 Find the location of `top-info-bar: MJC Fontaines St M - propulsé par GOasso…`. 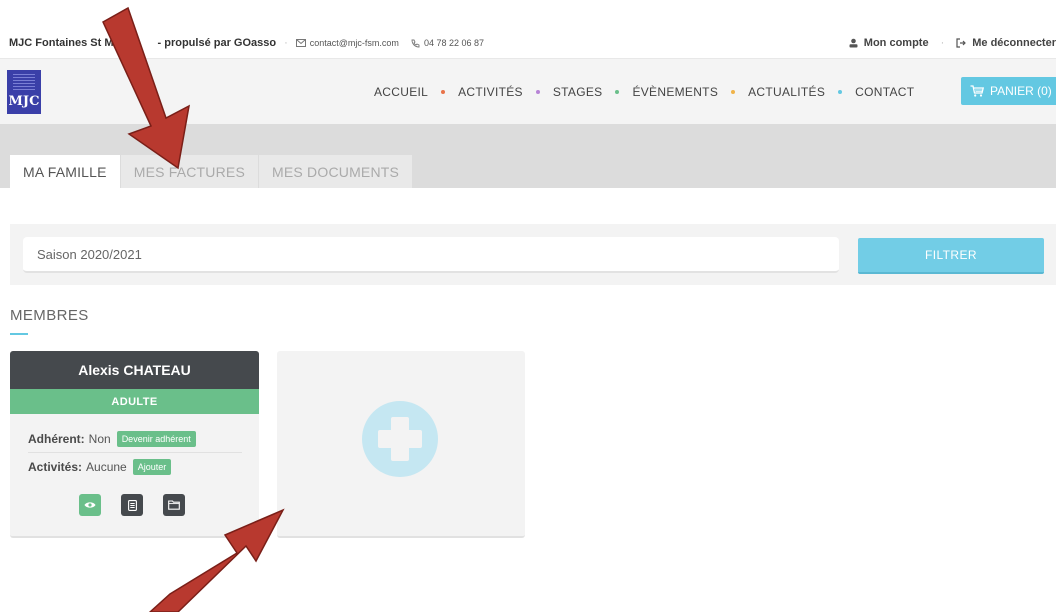

top-info-bar: MJC Fontaines St M - propulsé par GOasso… is located at coordinates (528, 29).